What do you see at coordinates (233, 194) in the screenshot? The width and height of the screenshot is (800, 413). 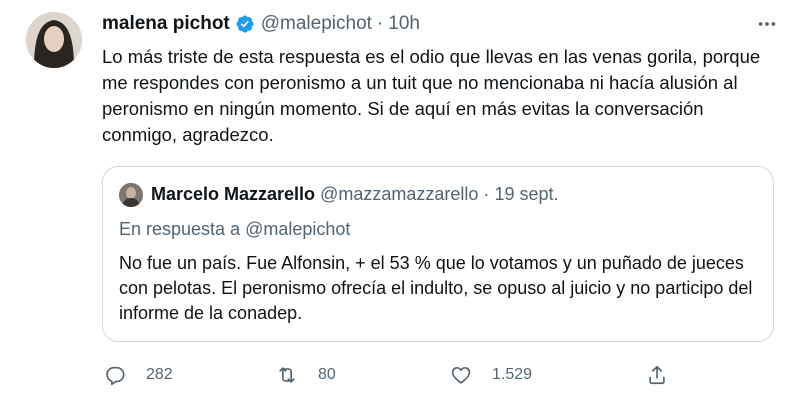 I see `quote-author-name: Marcelo Mazzarello` at bounding box center [233, 194].